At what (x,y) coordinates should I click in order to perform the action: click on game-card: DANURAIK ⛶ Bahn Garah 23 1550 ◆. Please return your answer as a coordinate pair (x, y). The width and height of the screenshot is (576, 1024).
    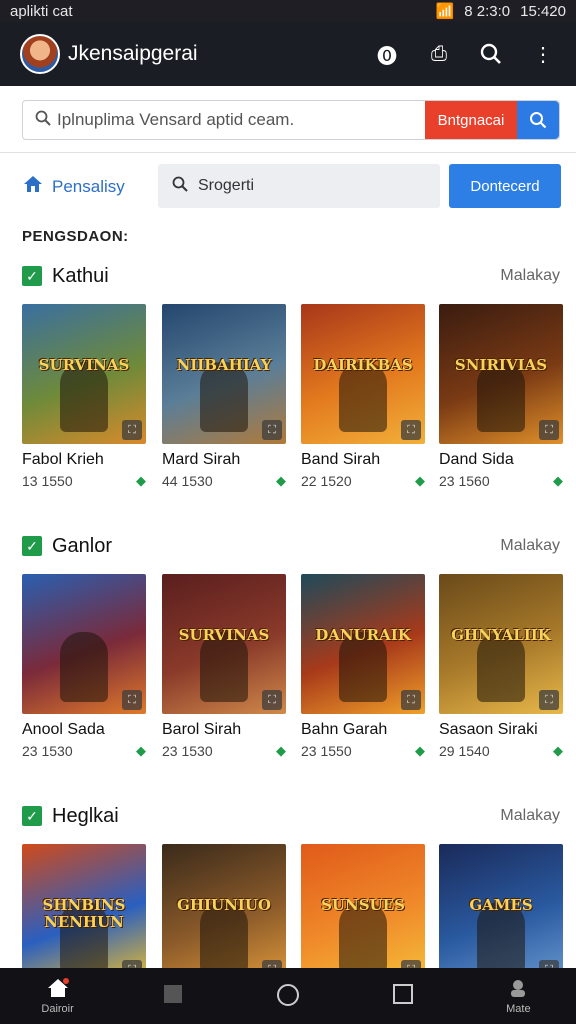
    Looking at the image, I should click on (363, 666).